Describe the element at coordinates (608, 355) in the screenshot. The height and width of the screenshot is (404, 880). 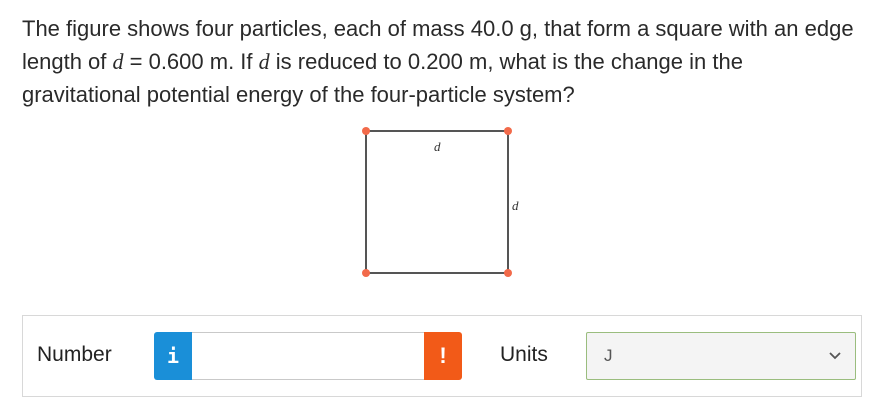
I see `units-selected-value: J` at that location.